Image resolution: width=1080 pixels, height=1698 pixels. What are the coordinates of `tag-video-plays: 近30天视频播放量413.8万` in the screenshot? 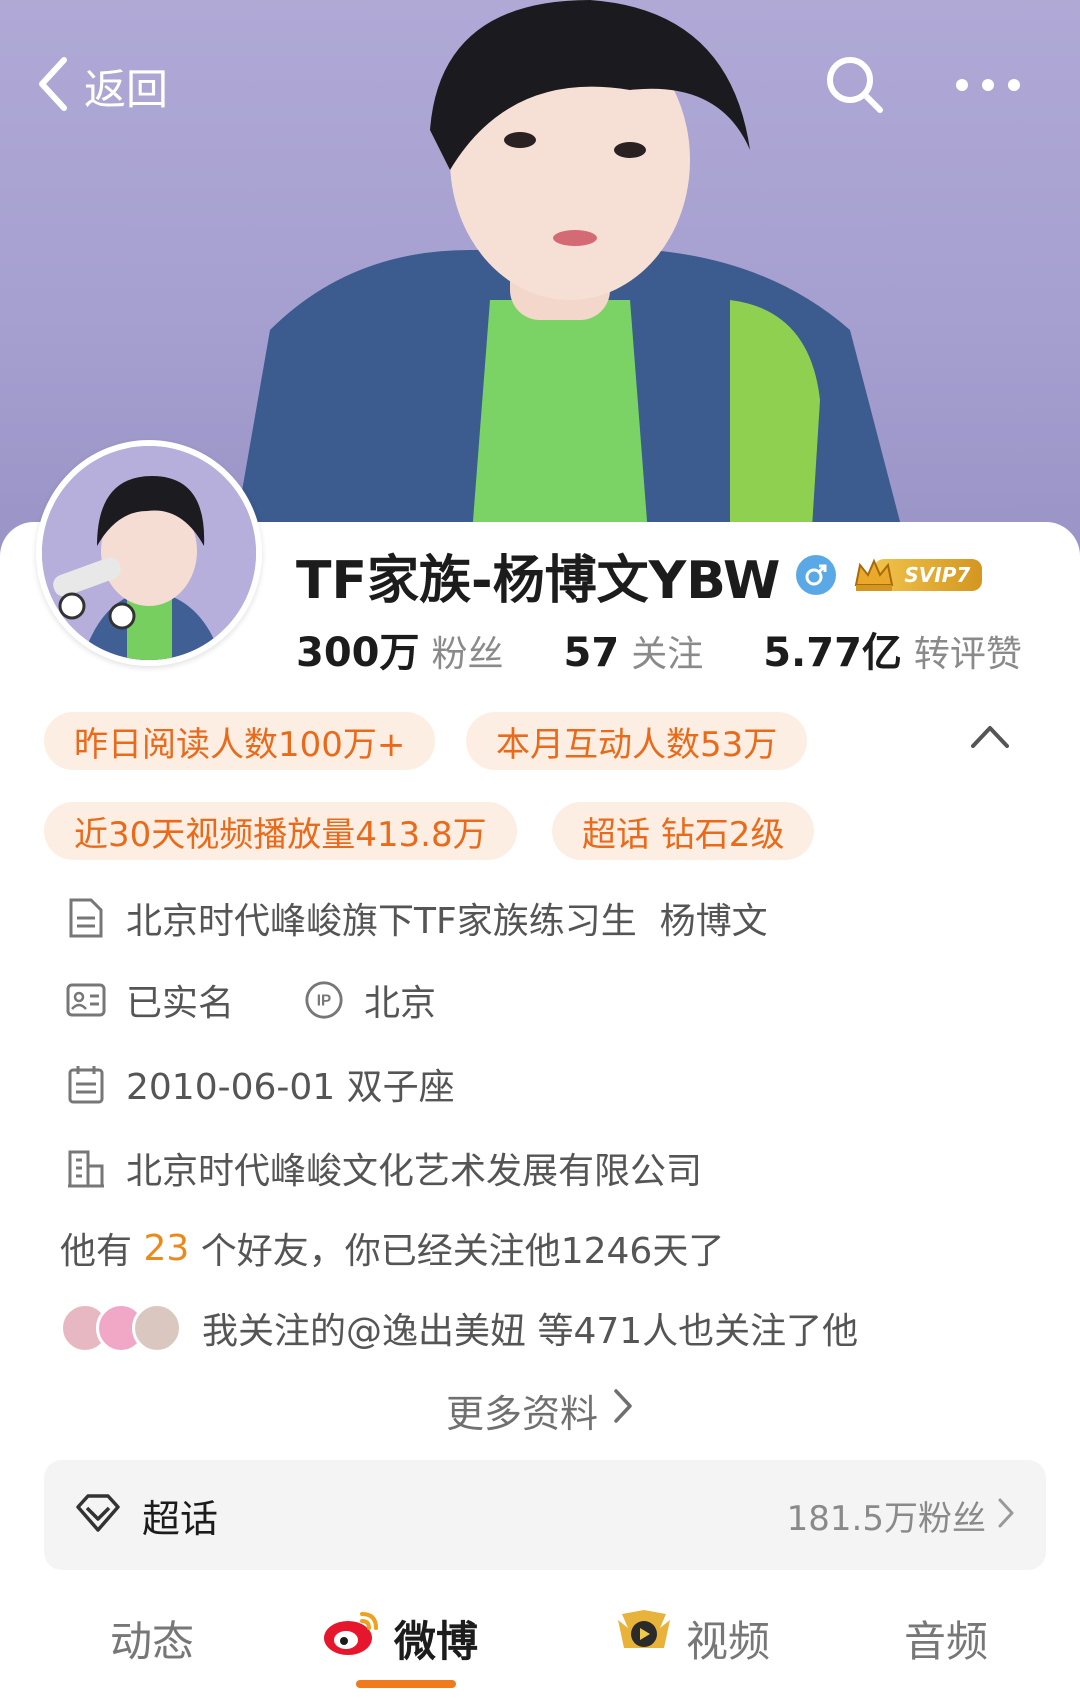 It's located at (280, 831).